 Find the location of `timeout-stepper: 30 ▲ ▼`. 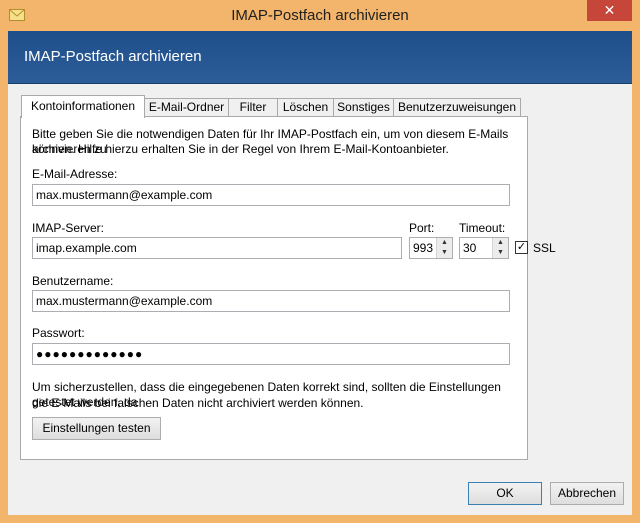

timeout-stepper: 30 ▲ ▼ is located at coordinates (484, 248).